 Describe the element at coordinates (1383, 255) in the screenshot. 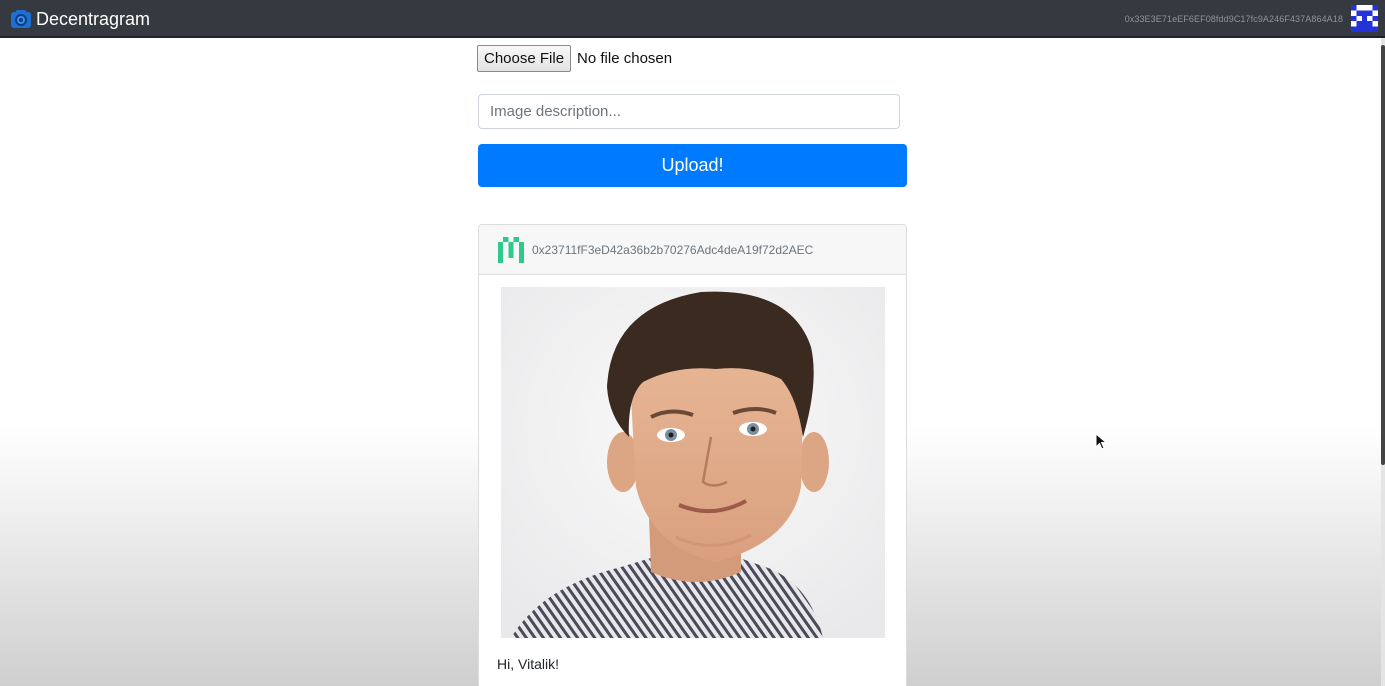

I see `scrollbar-thumb` at that location.